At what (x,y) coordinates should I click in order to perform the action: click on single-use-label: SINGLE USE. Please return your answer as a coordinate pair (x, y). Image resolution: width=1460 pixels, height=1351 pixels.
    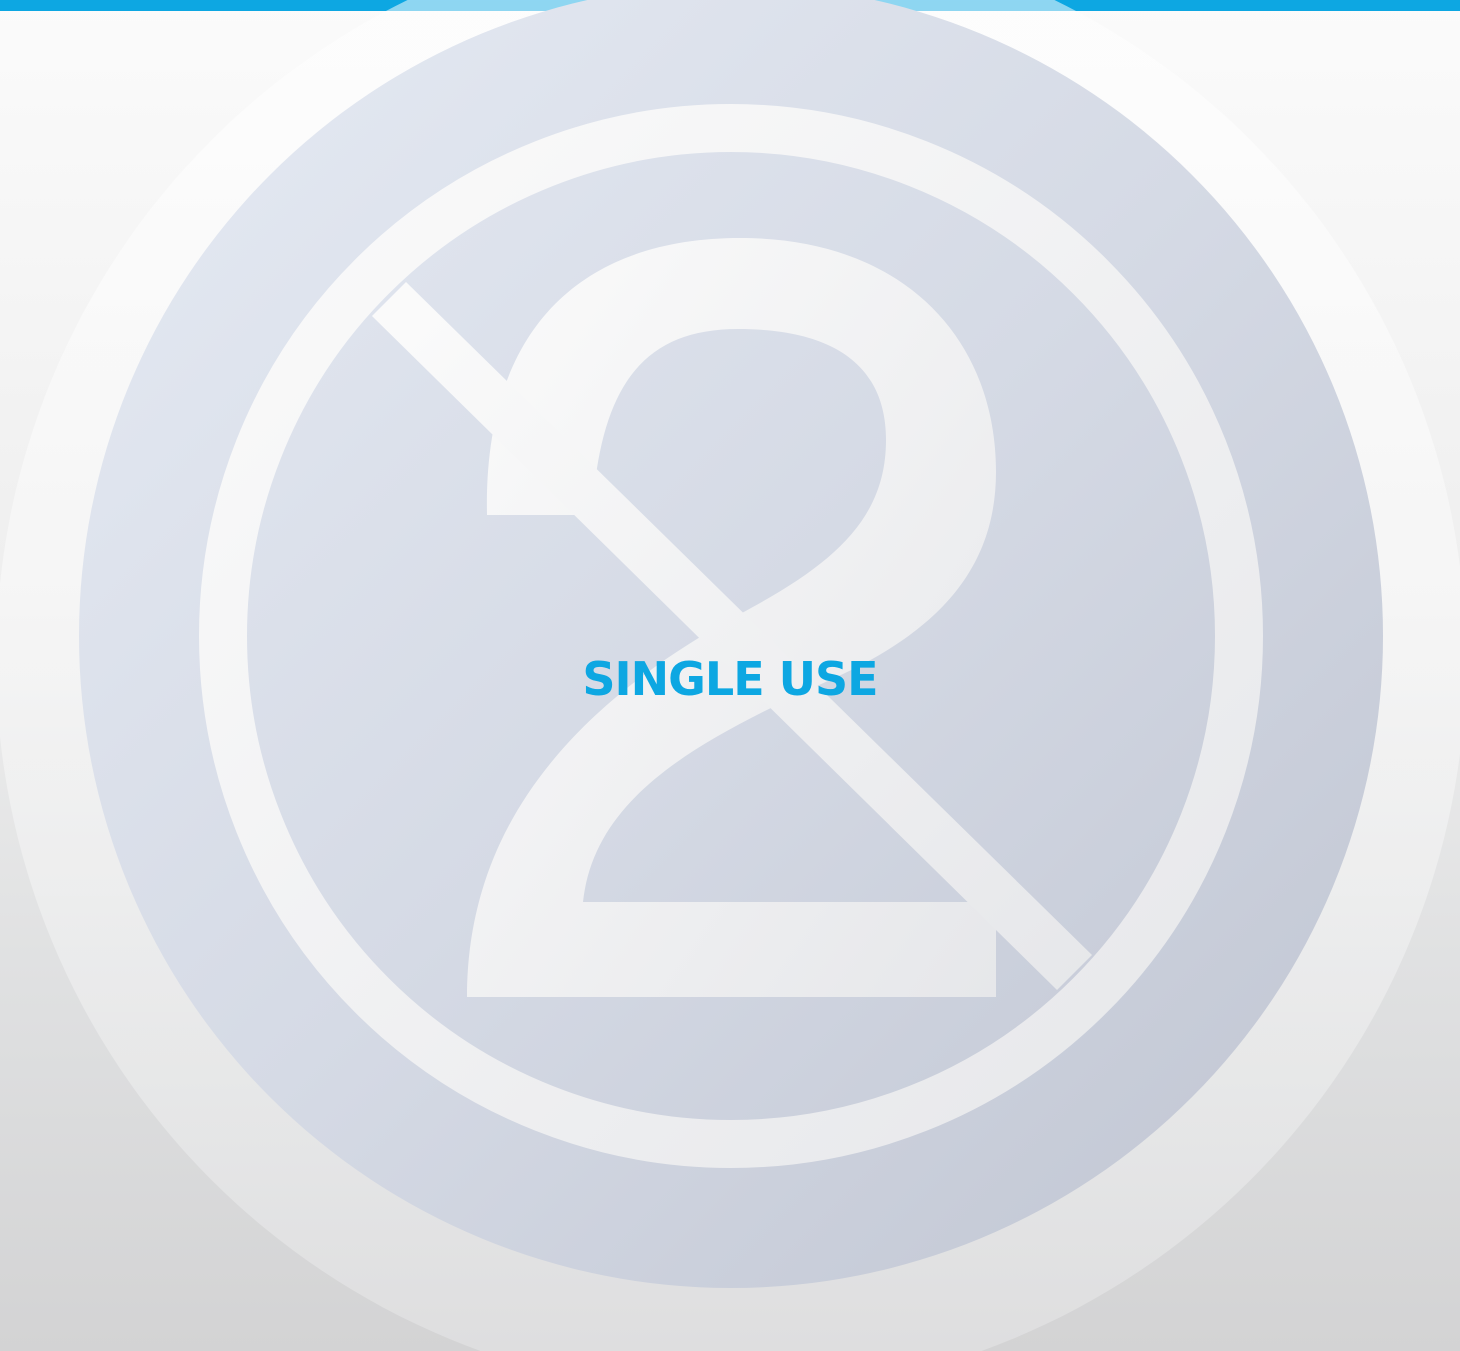
    Looking at the image, I should click on (730, 679).